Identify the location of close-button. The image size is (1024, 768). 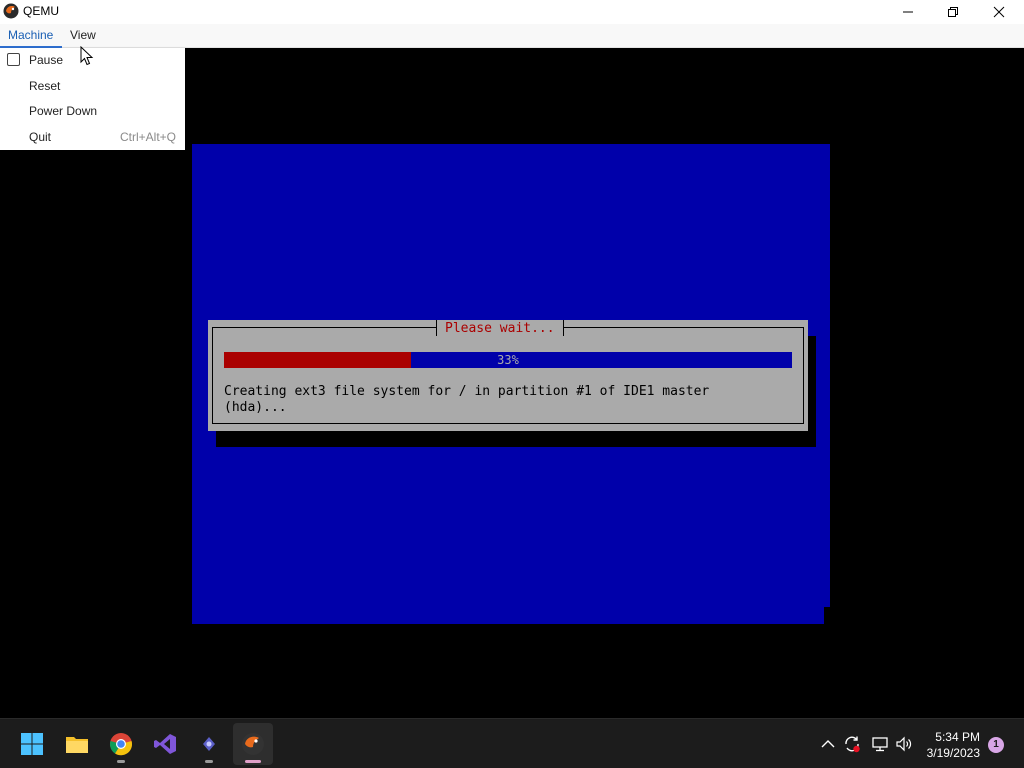
(999, 12).